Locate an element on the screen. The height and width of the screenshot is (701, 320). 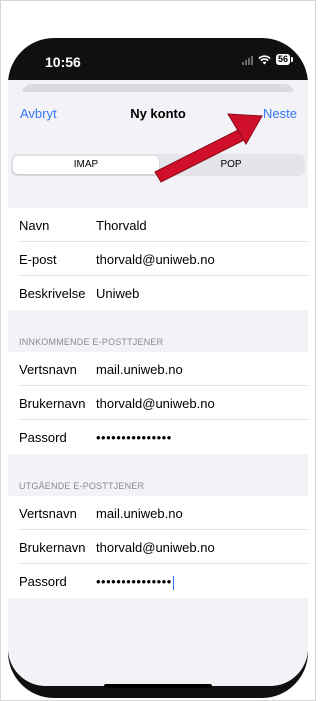
text-cursor is located at coordinates (173, 582).